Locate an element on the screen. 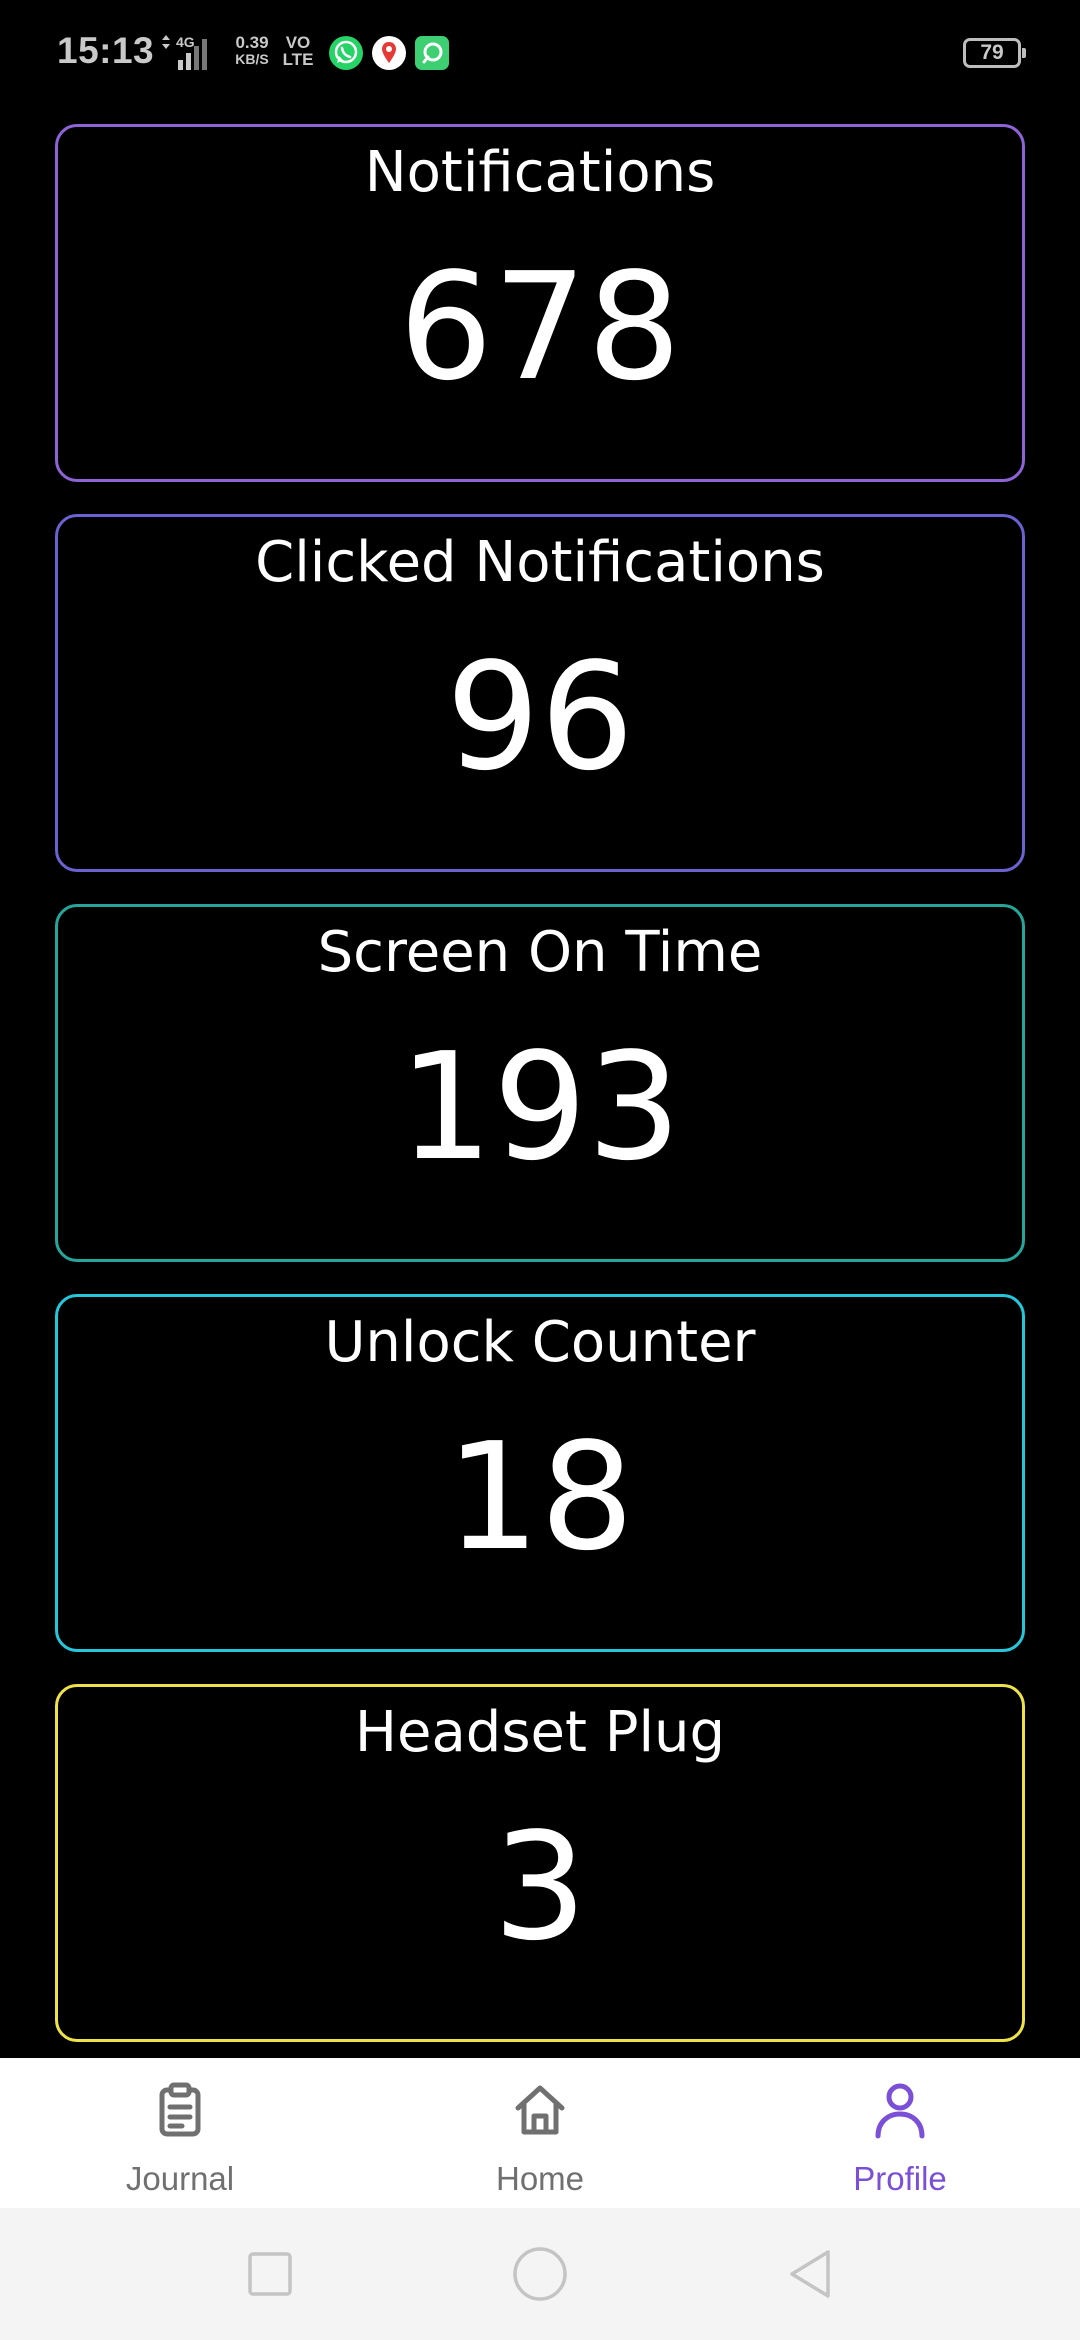 This screenshot has height=2340, width=1080. card-title: Headset Plug is located at coordinates (540, 1732).